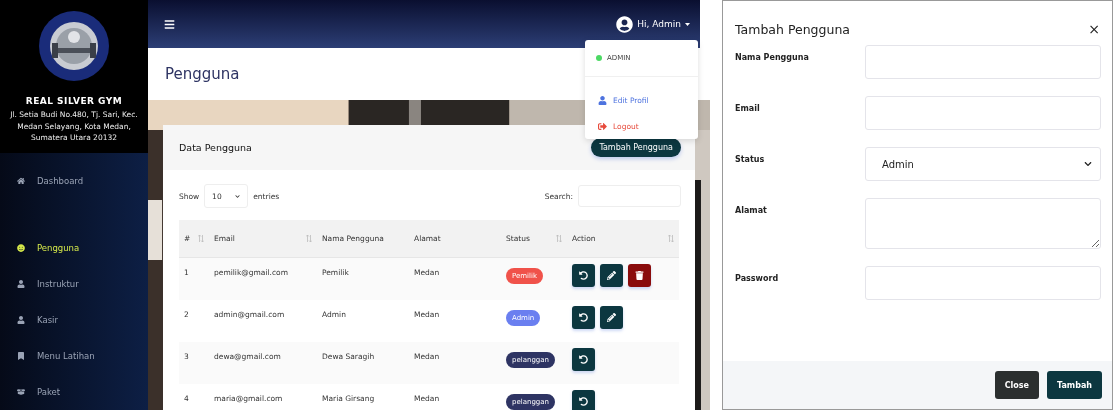 The height and width of the screenshot is (410, 1113). I want to click on password-field, so click(983, 283).